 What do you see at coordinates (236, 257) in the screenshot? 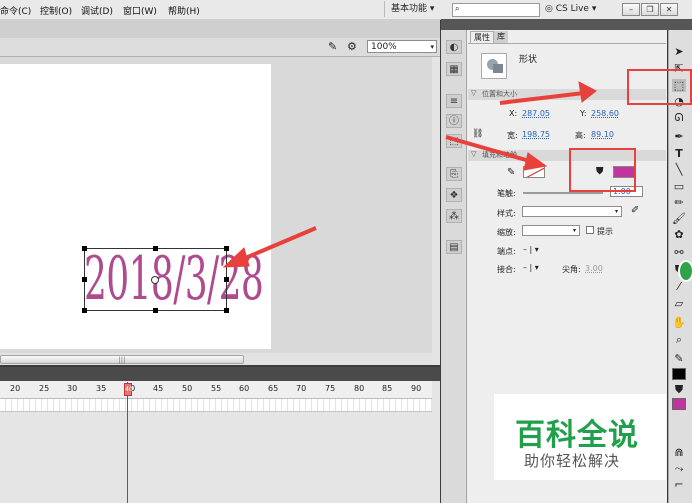
I see `arrow-to-date-shape-head` at bounding box center [236, 257].